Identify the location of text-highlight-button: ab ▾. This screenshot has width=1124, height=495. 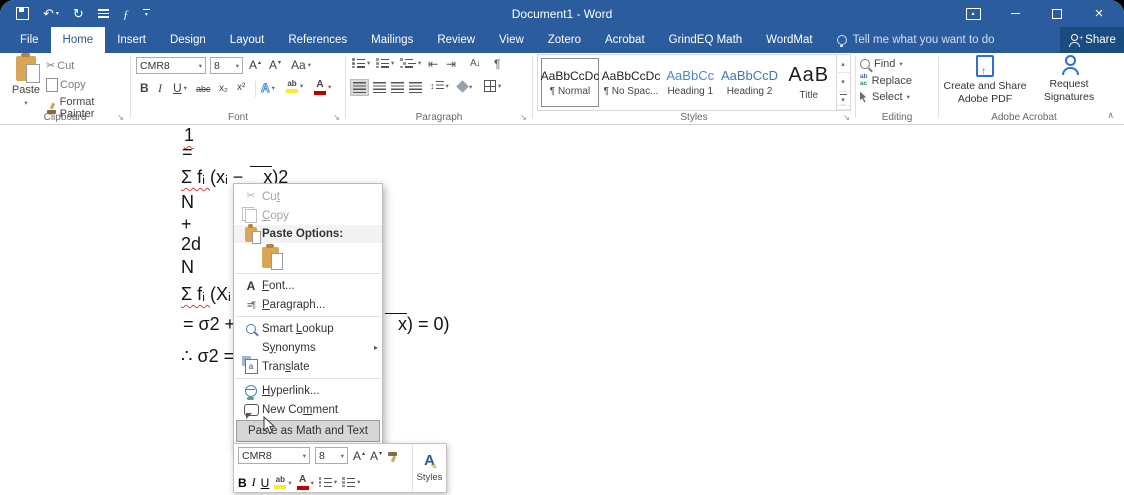
(294, 86).